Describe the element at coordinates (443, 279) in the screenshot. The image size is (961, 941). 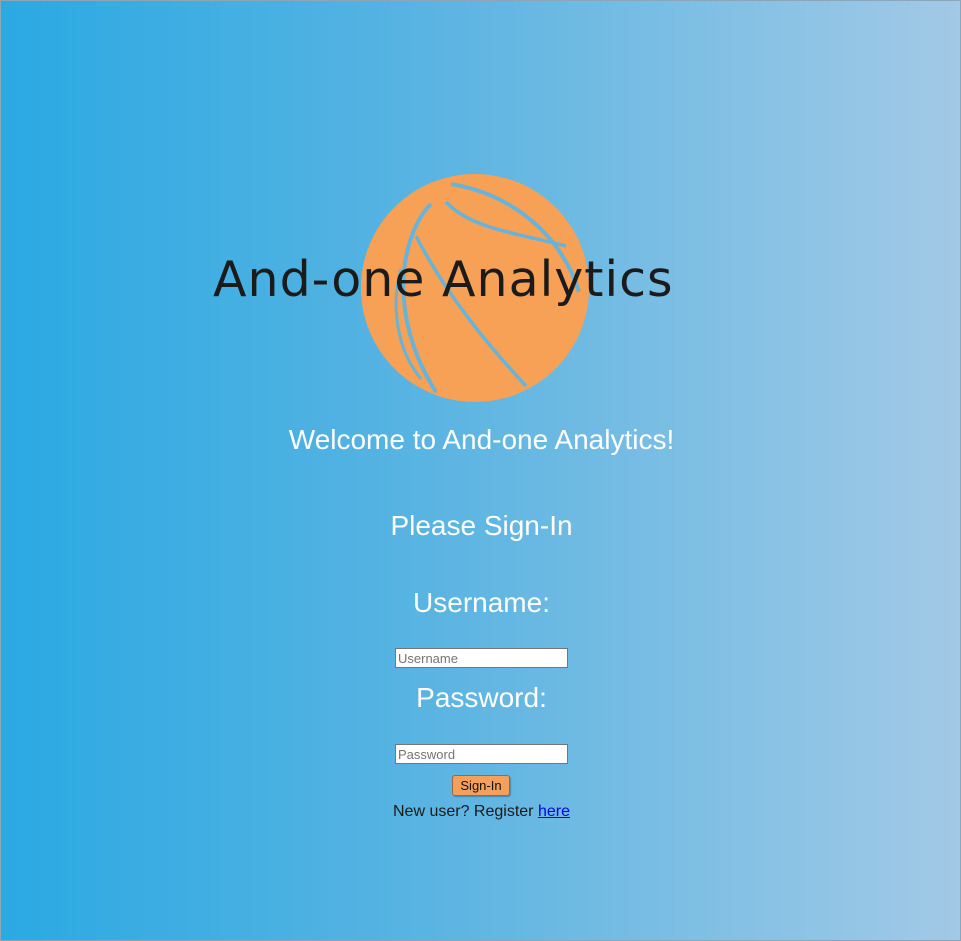
I see `brand-name: And-one Analytics` at that location.